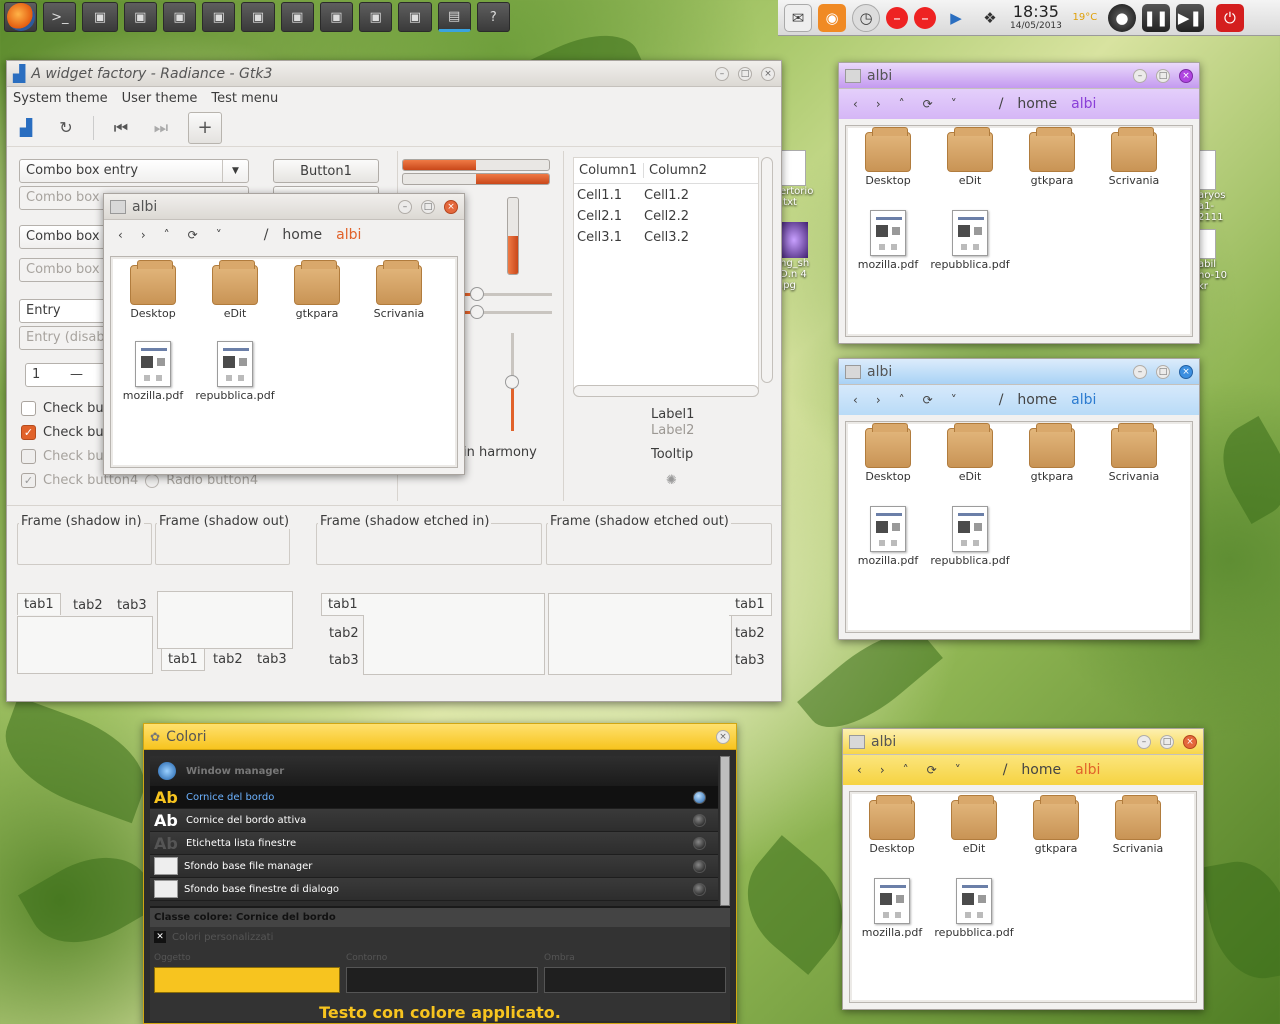 This screenshot has width=1280, height=1024. What do you see at coordinates (205, 127) in the screenshot?
I see `add-icon: +` at bounding box center [205, 127].